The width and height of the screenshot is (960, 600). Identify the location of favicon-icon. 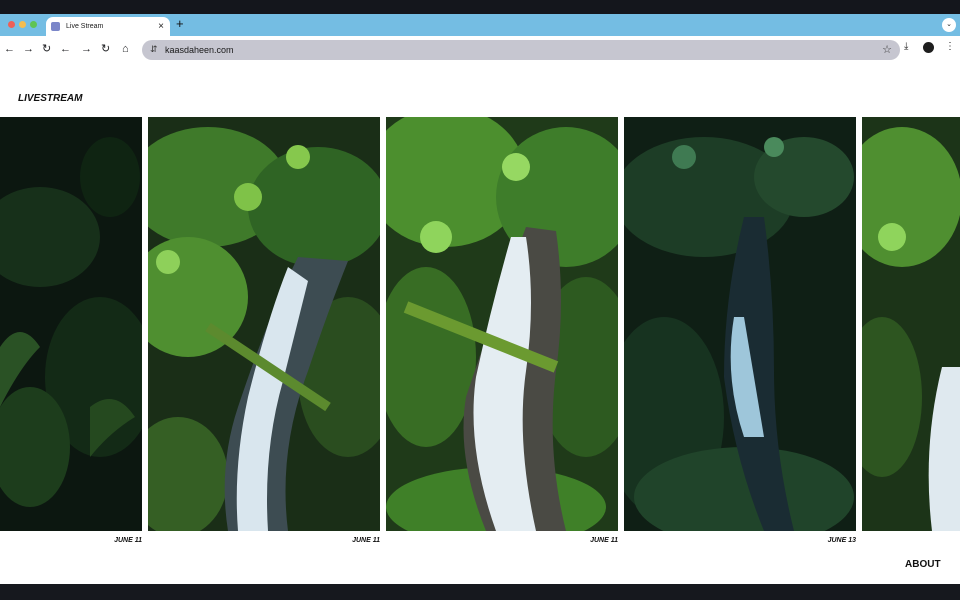
(55, 26).